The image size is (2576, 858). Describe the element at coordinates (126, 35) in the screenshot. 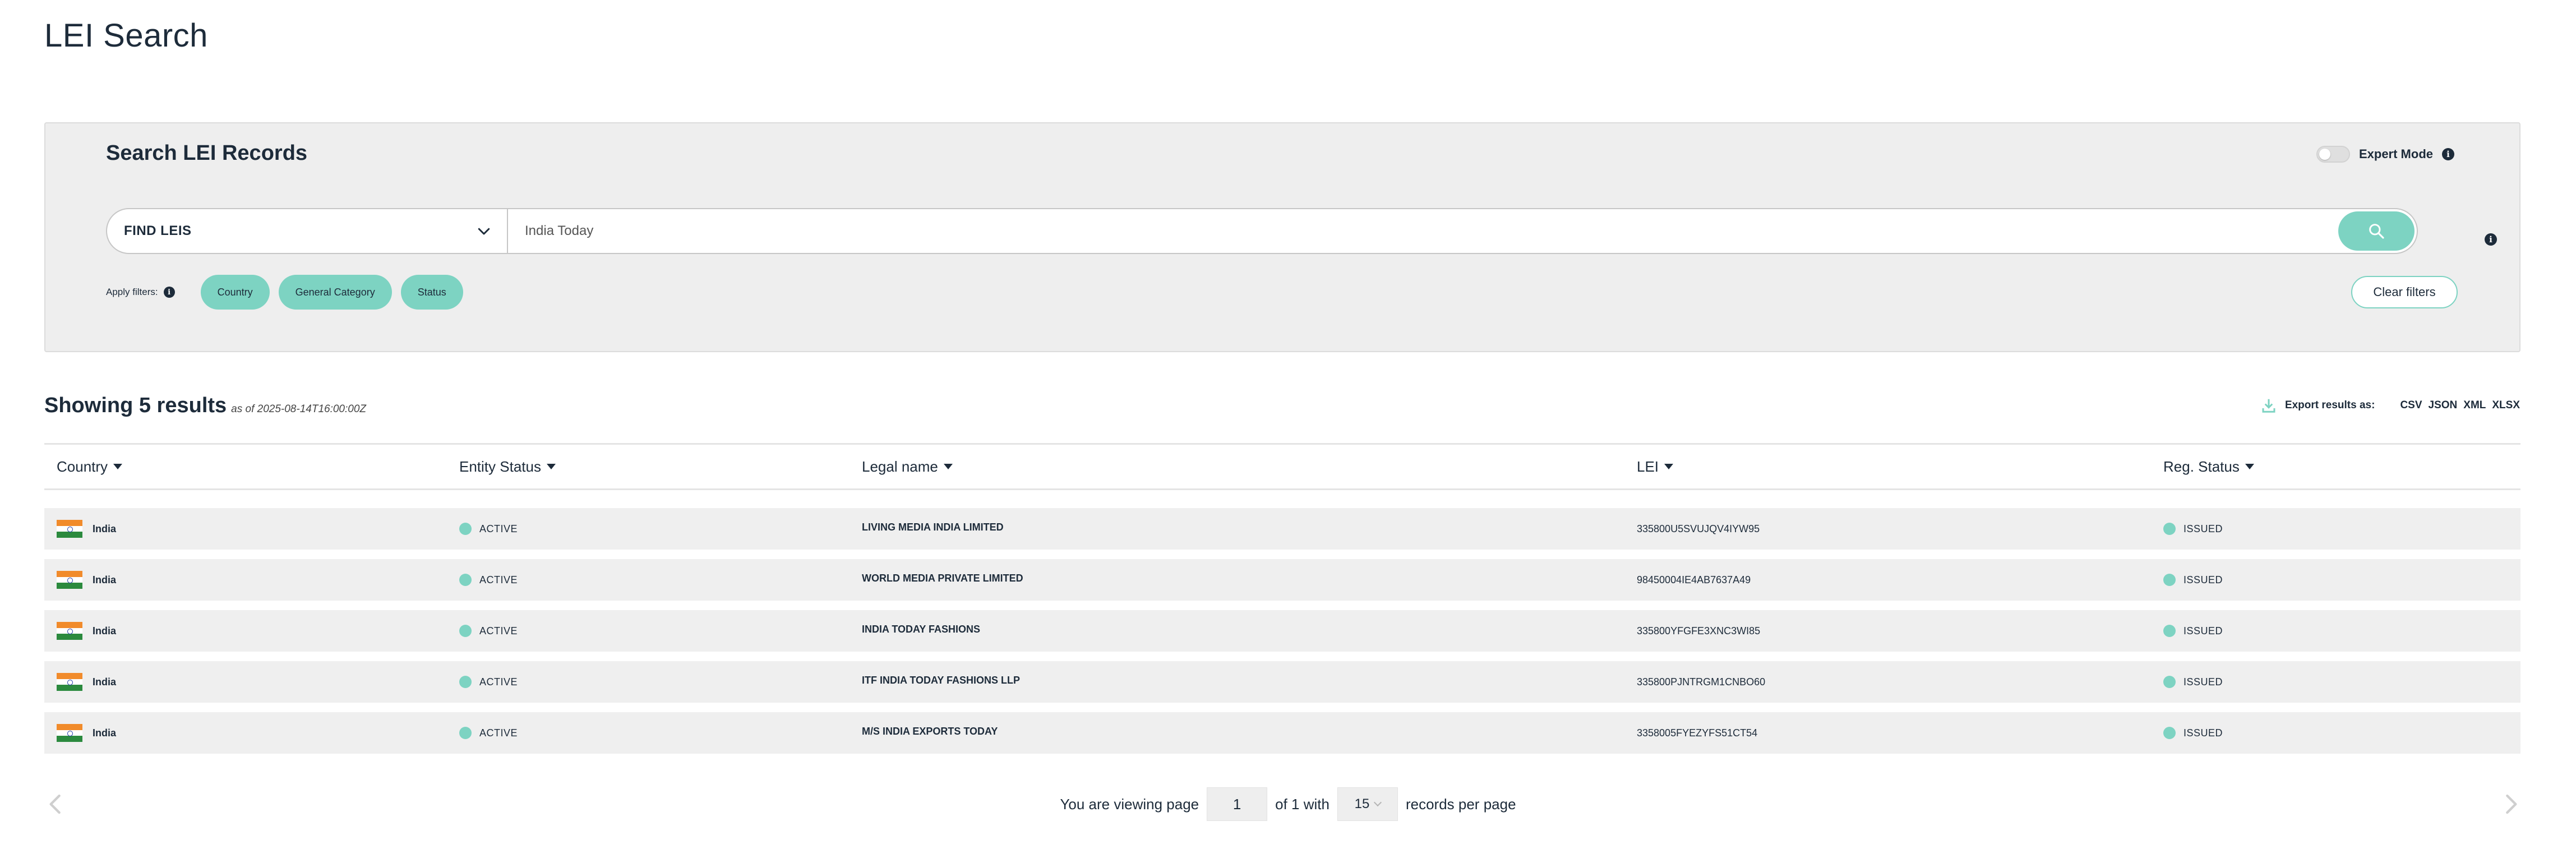

I see `page-title: LEI Search` at that location.